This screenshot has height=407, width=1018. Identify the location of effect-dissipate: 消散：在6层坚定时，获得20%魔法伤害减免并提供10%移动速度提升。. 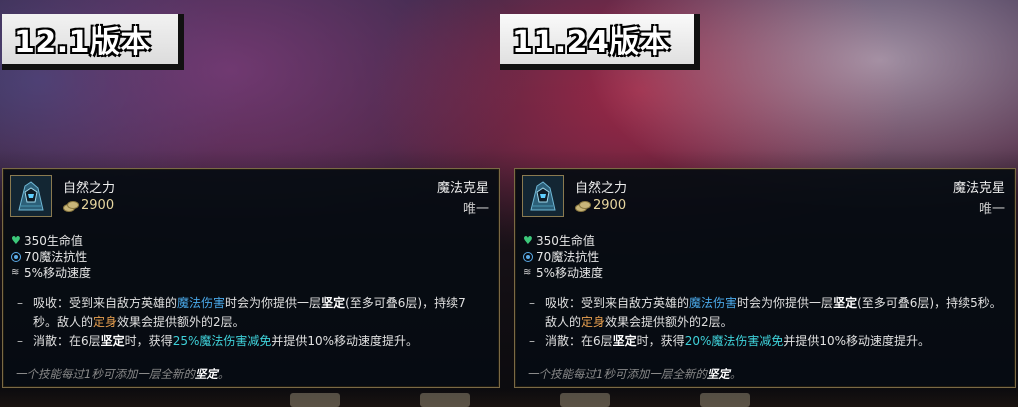
(767, 341).